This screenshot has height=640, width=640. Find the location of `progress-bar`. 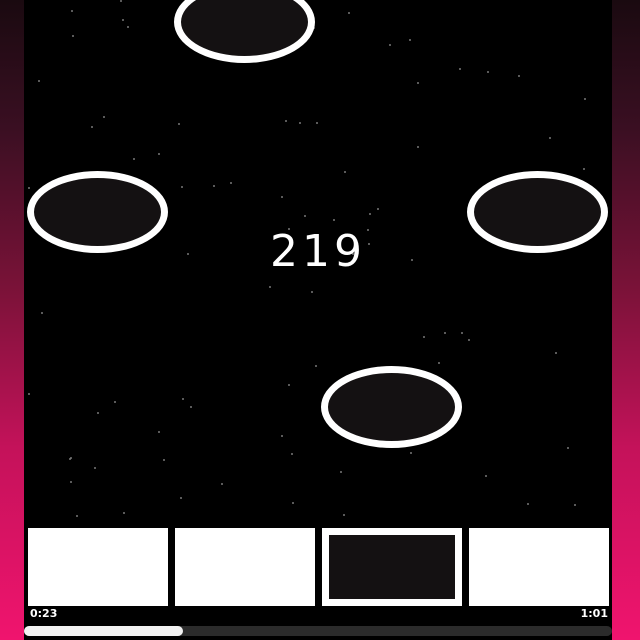

progress-bar is located at coordinates (318, 631).